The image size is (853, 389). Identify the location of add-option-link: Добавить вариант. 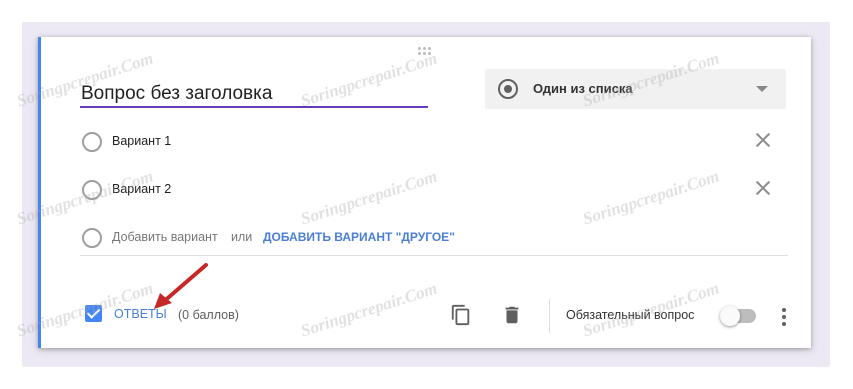
(165, 237).